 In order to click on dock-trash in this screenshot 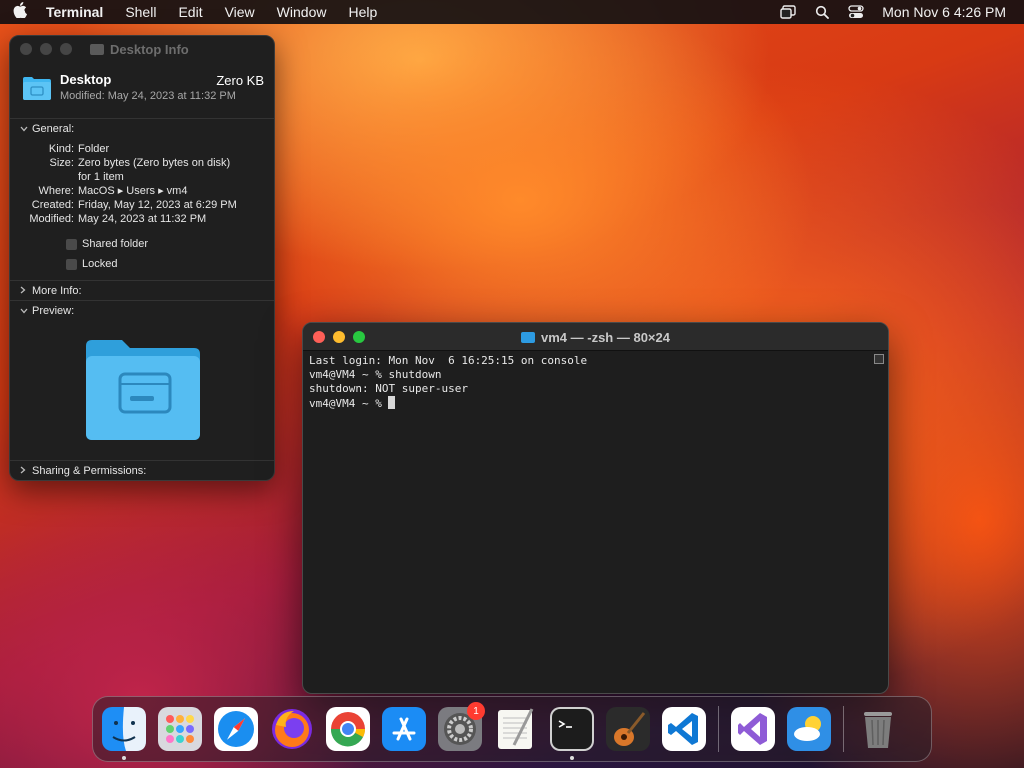, I will do `click(878, 729)`.